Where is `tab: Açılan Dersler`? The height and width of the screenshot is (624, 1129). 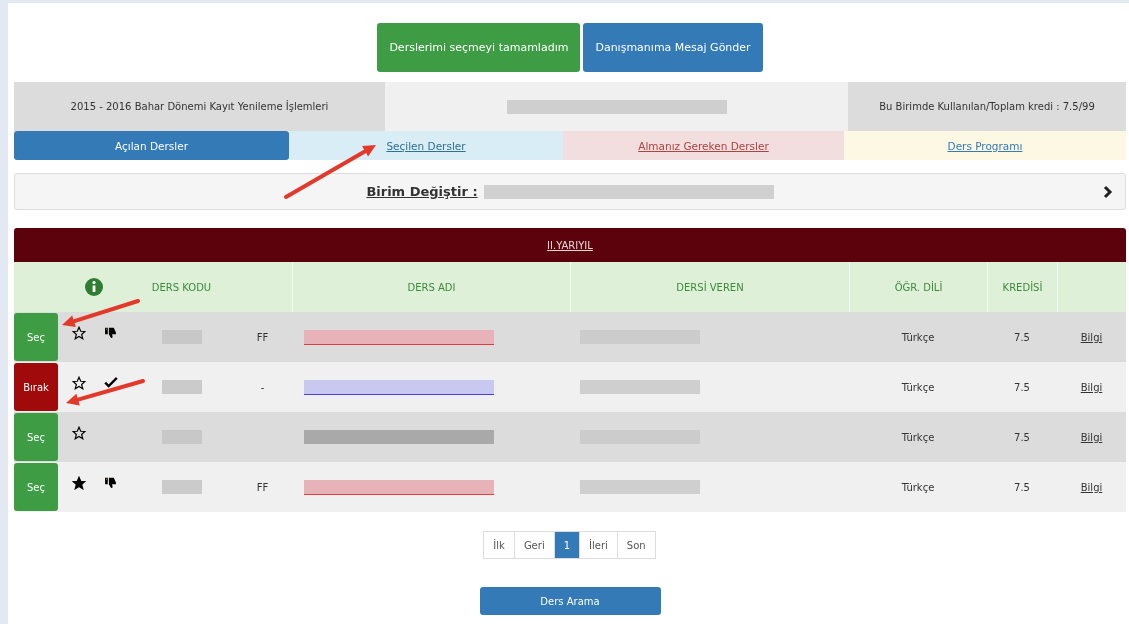 tab: Açılan Dersler is located at coordinates (151, 145).